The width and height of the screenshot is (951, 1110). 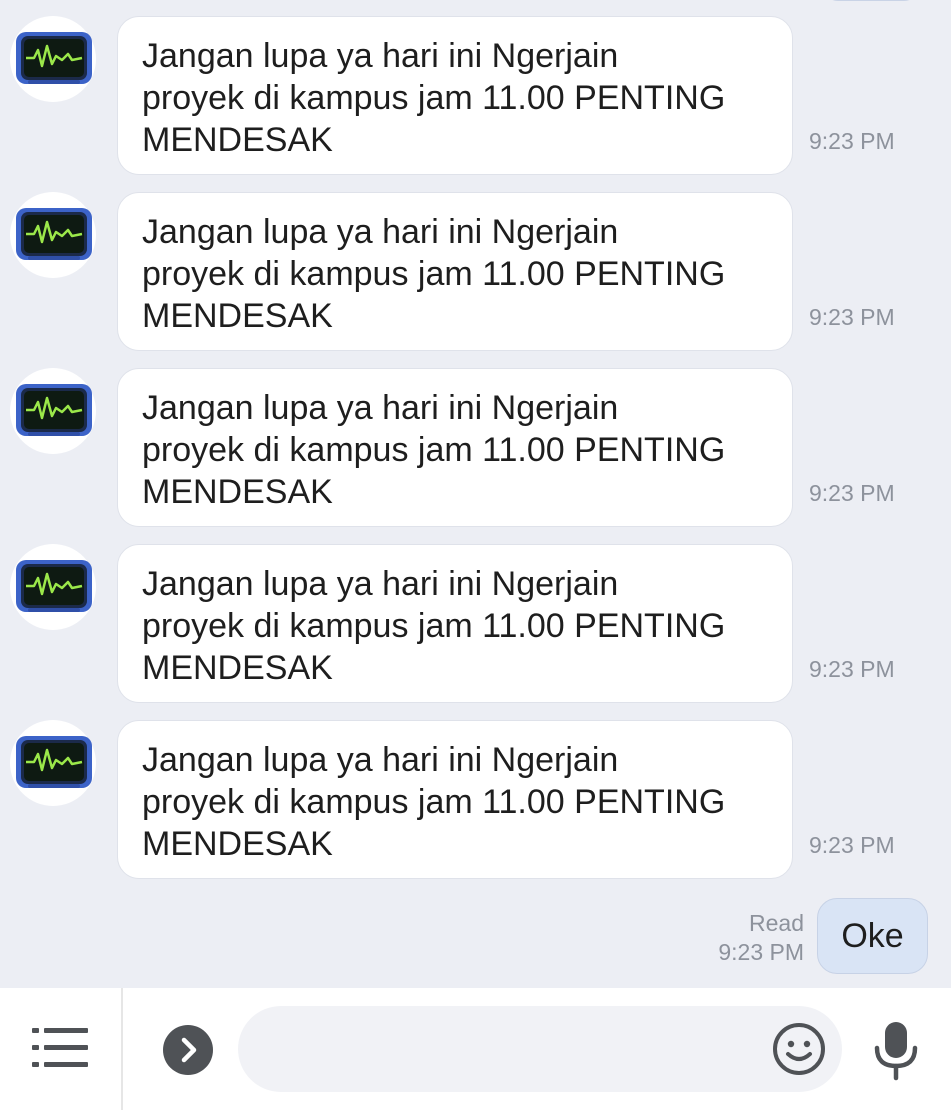 I want to click on read-receipt: Read, so click(x=776, y=923).